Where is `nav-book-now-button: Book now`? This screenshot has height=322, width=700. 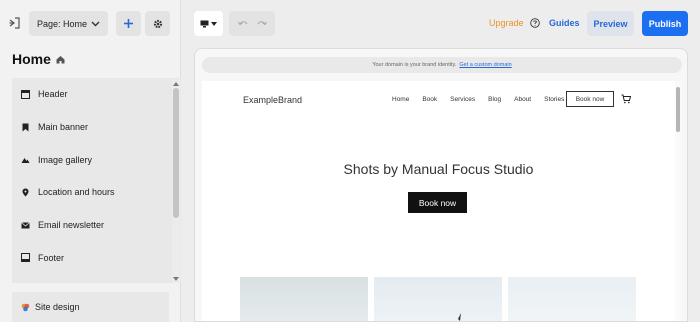 nav-book-now-button: Book now is located at coordinates (590, 99).